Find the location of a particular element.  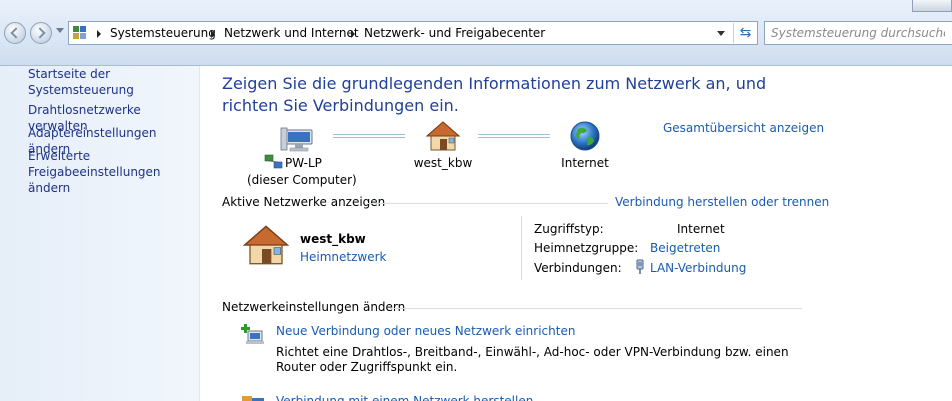

computer-icon is located at coordinates (299, 137).